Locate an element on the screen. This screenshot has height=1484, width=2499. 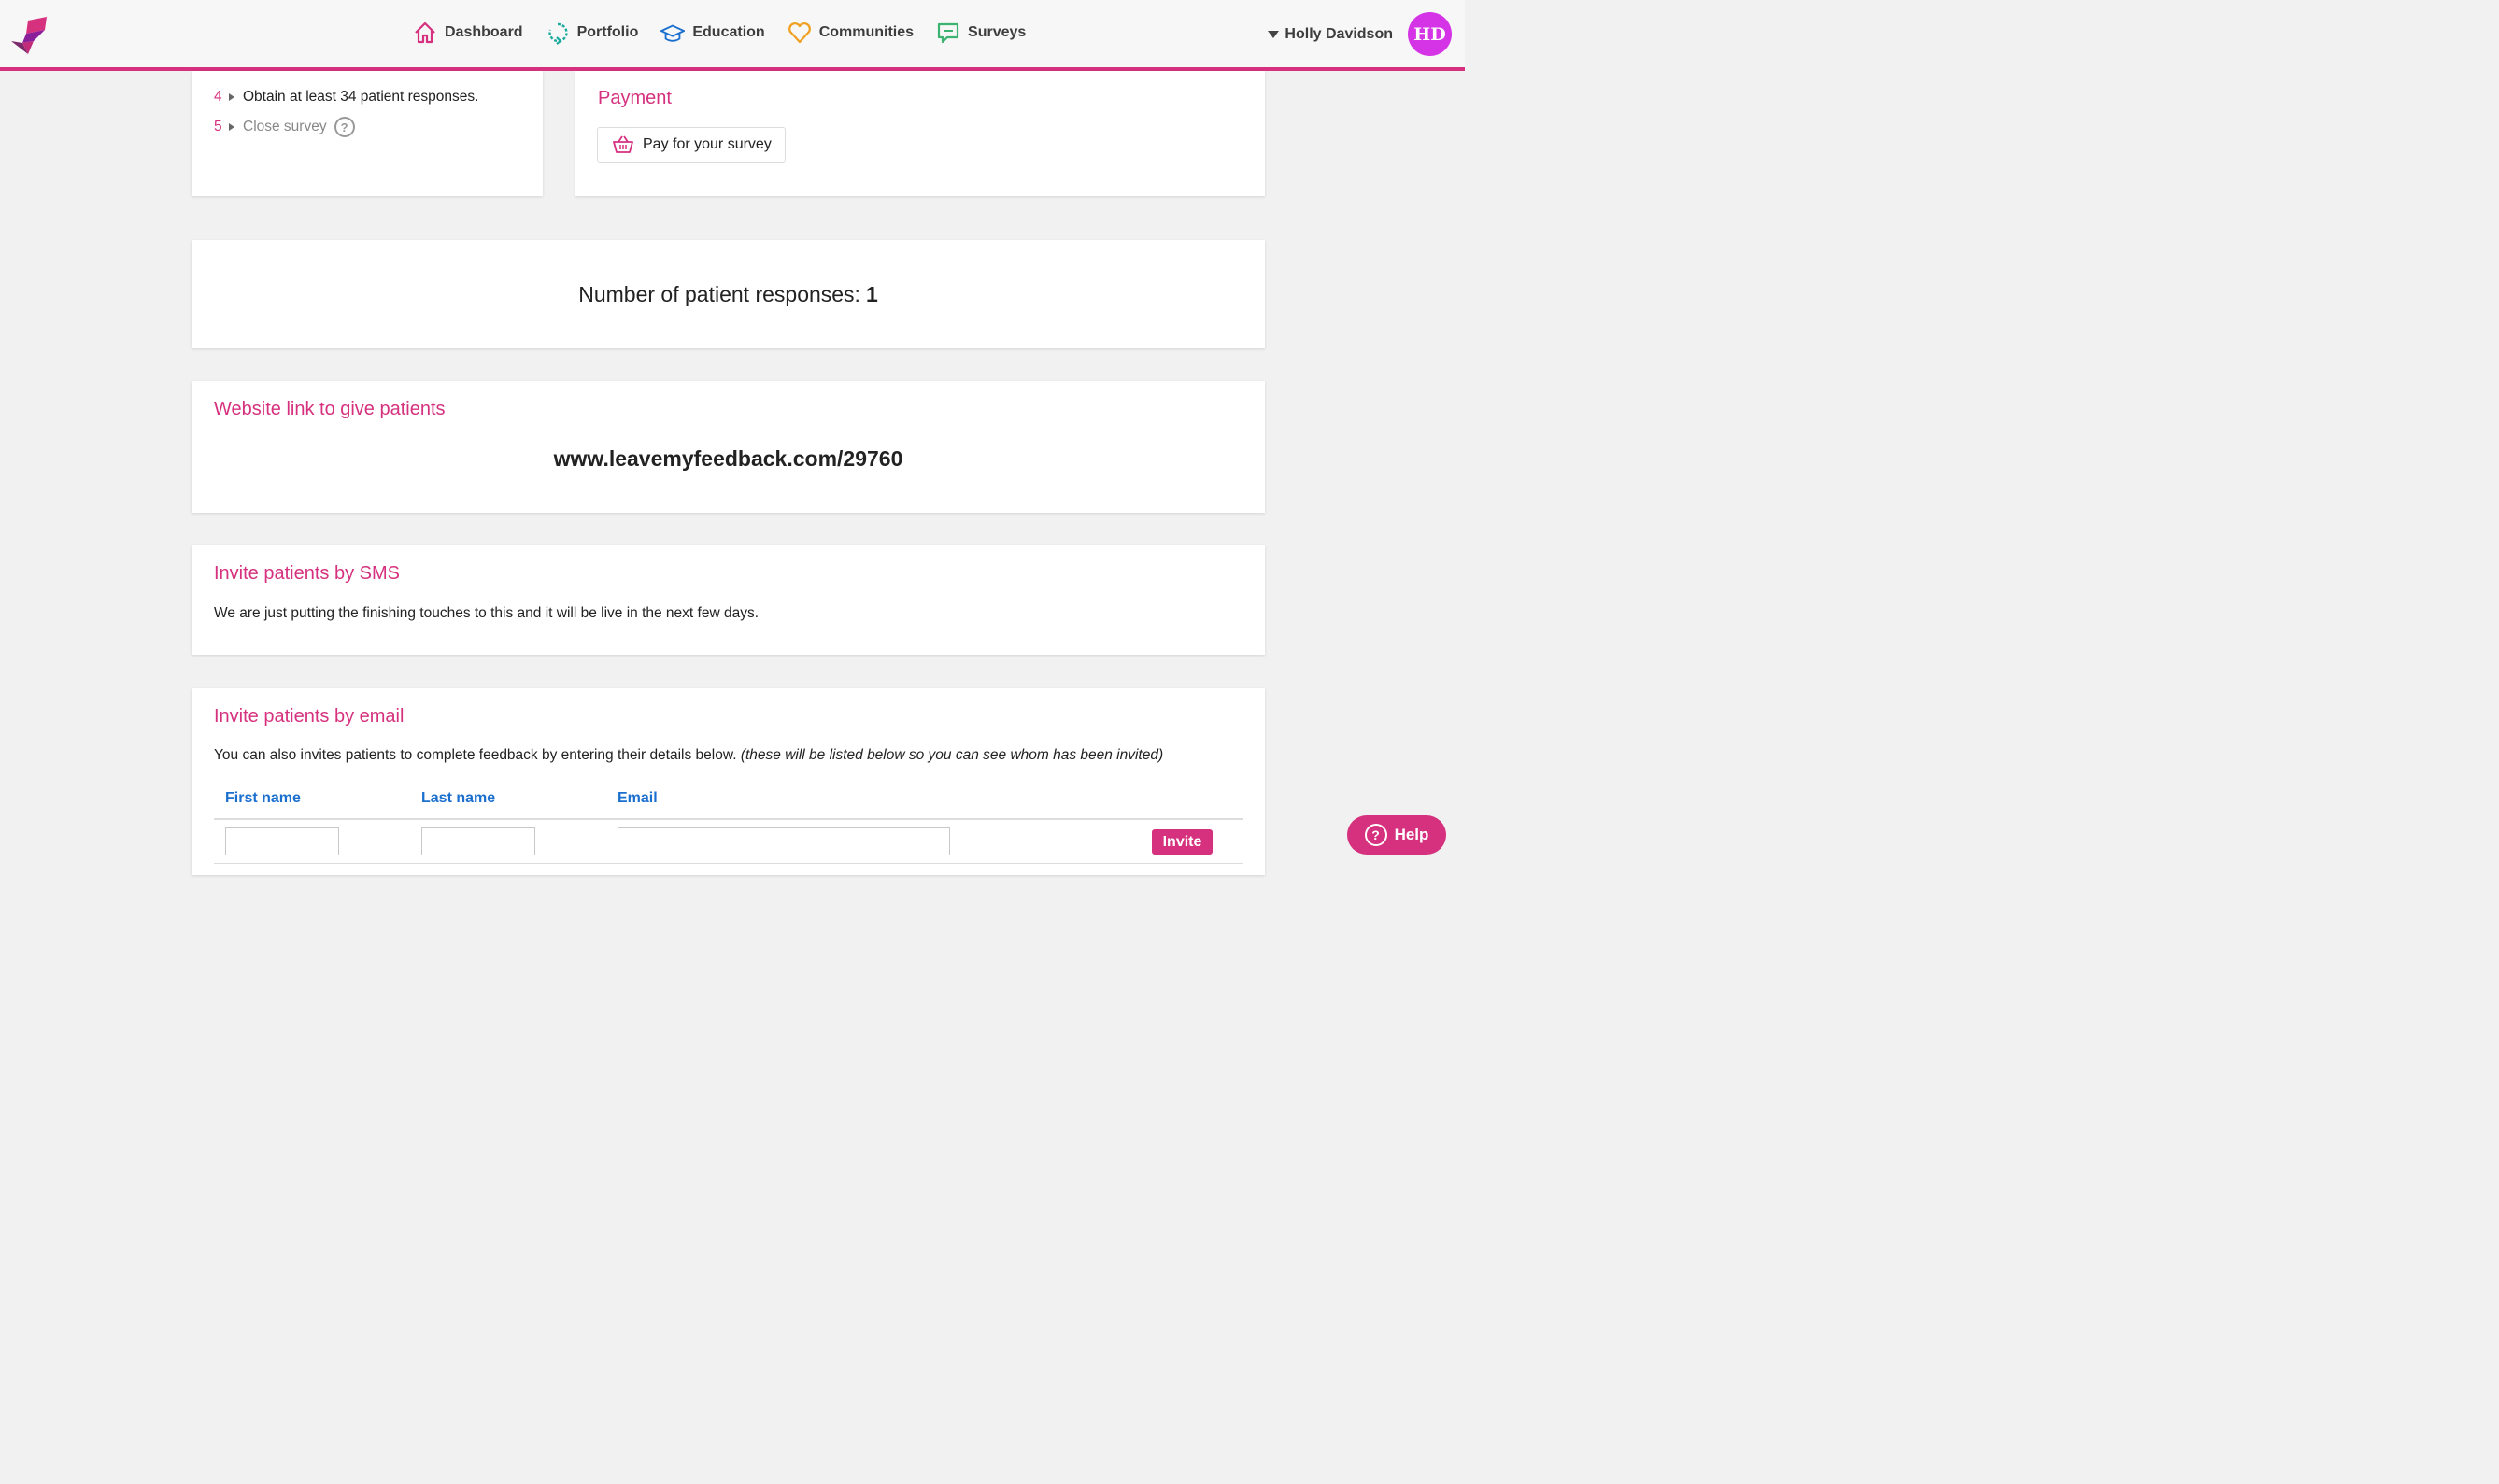
step-text: Close survey is located at coordinates (285, 126).